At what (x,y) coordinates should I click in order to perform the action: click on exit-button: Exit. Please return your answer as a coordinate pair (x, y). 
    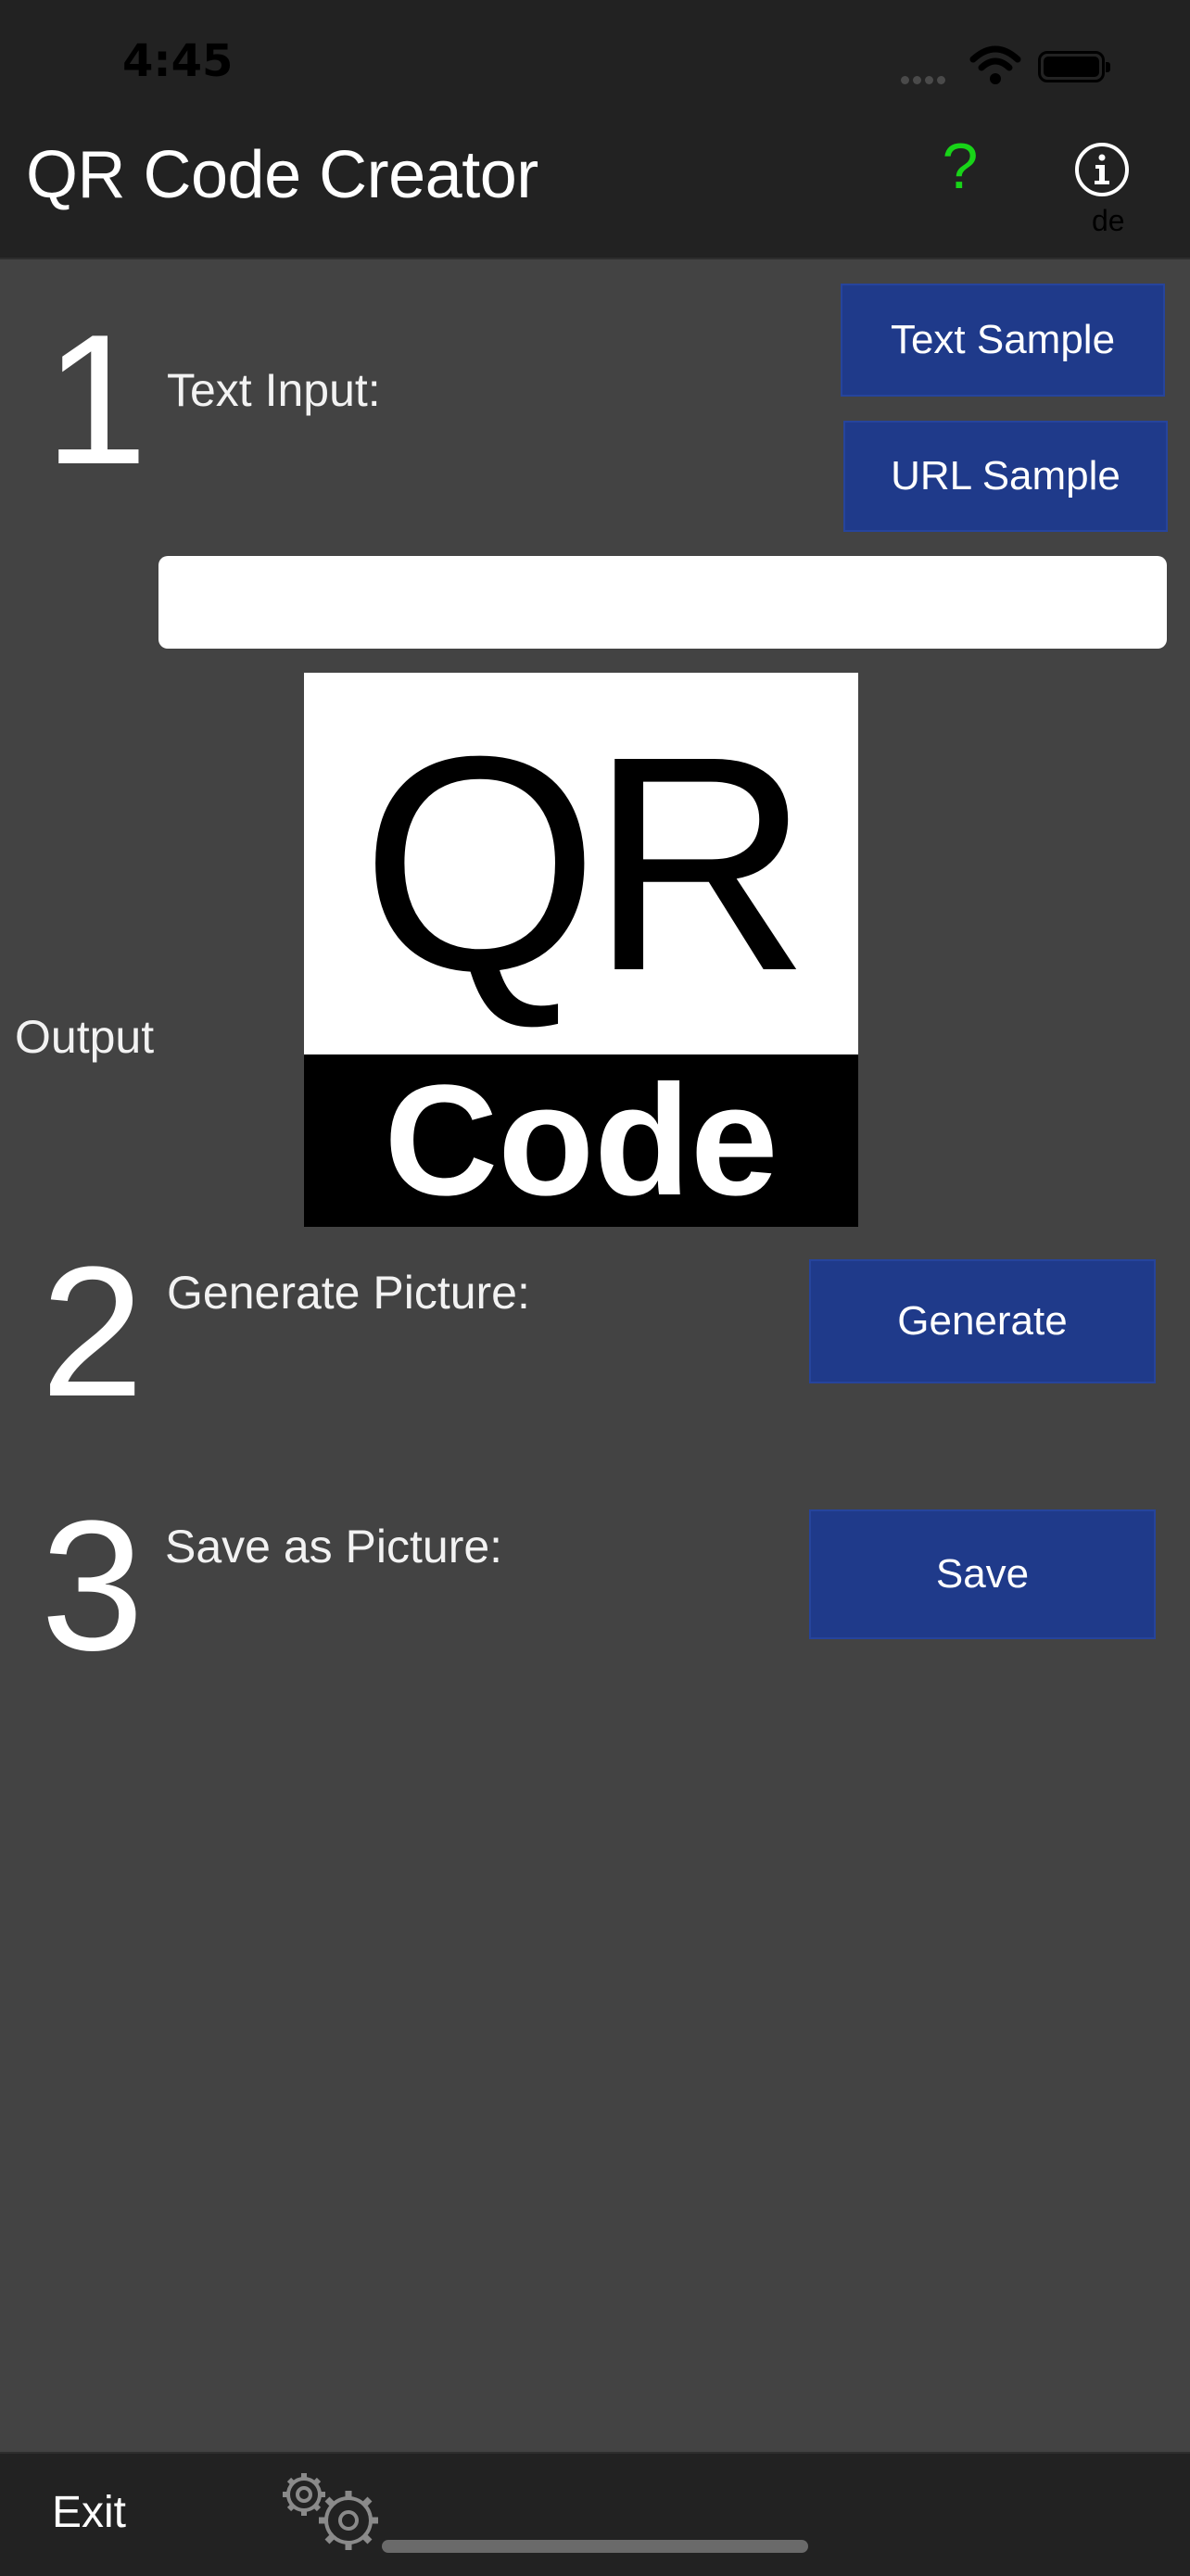
    Looking at the image, I should click on (89, 2512).